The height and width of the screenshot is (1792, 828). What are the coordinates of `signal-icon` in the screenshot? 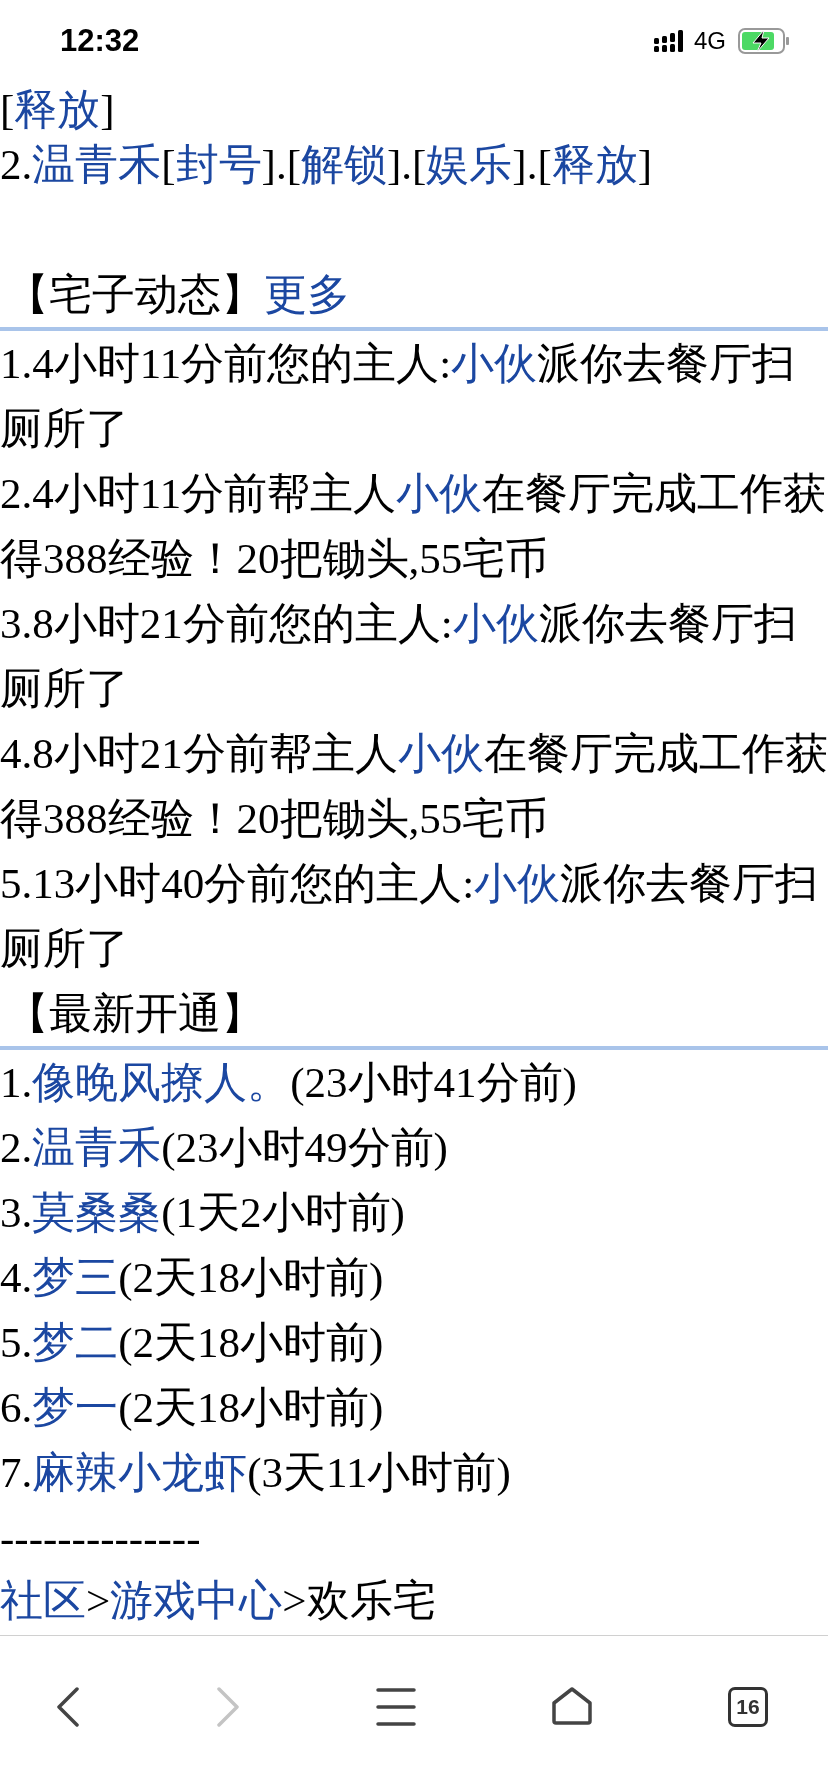 It's located at (670, 41).